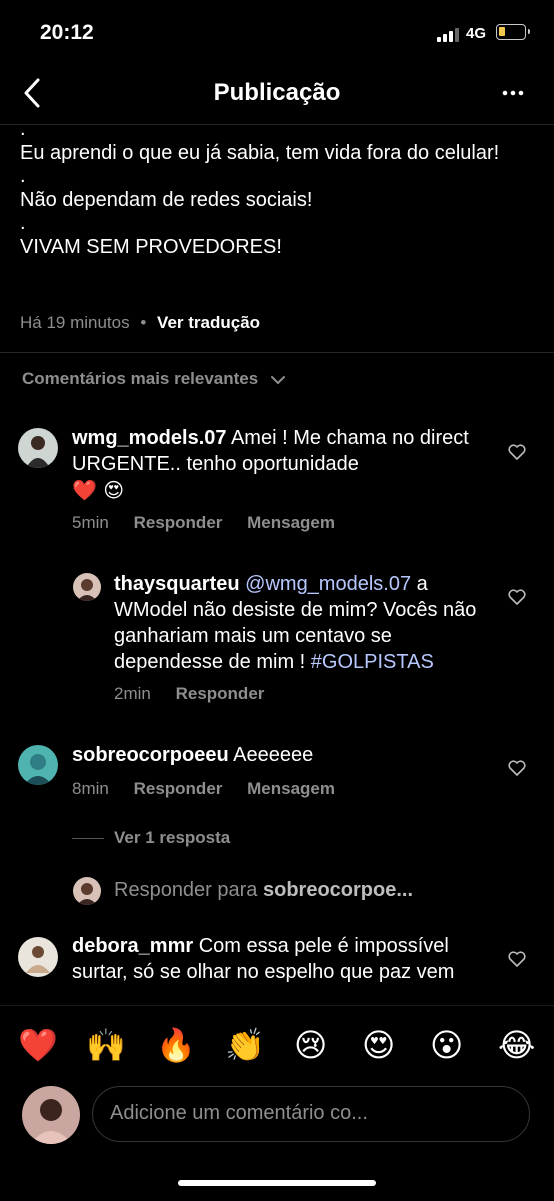  I want to click on comment-actions: 5min Responder Mensagem, so click(213, 523).